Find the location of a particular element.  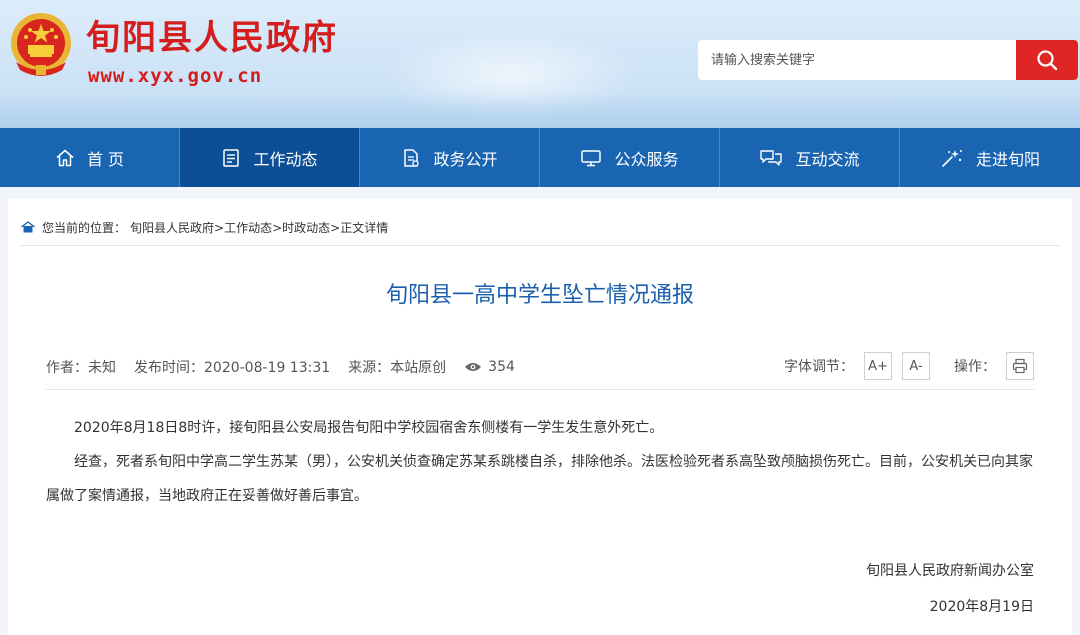

breadcrumb: 您当前的位置： 旬阳县人民政府> 工作动态> 时政动态> 正文详情 is located at coordinates (204, 227).